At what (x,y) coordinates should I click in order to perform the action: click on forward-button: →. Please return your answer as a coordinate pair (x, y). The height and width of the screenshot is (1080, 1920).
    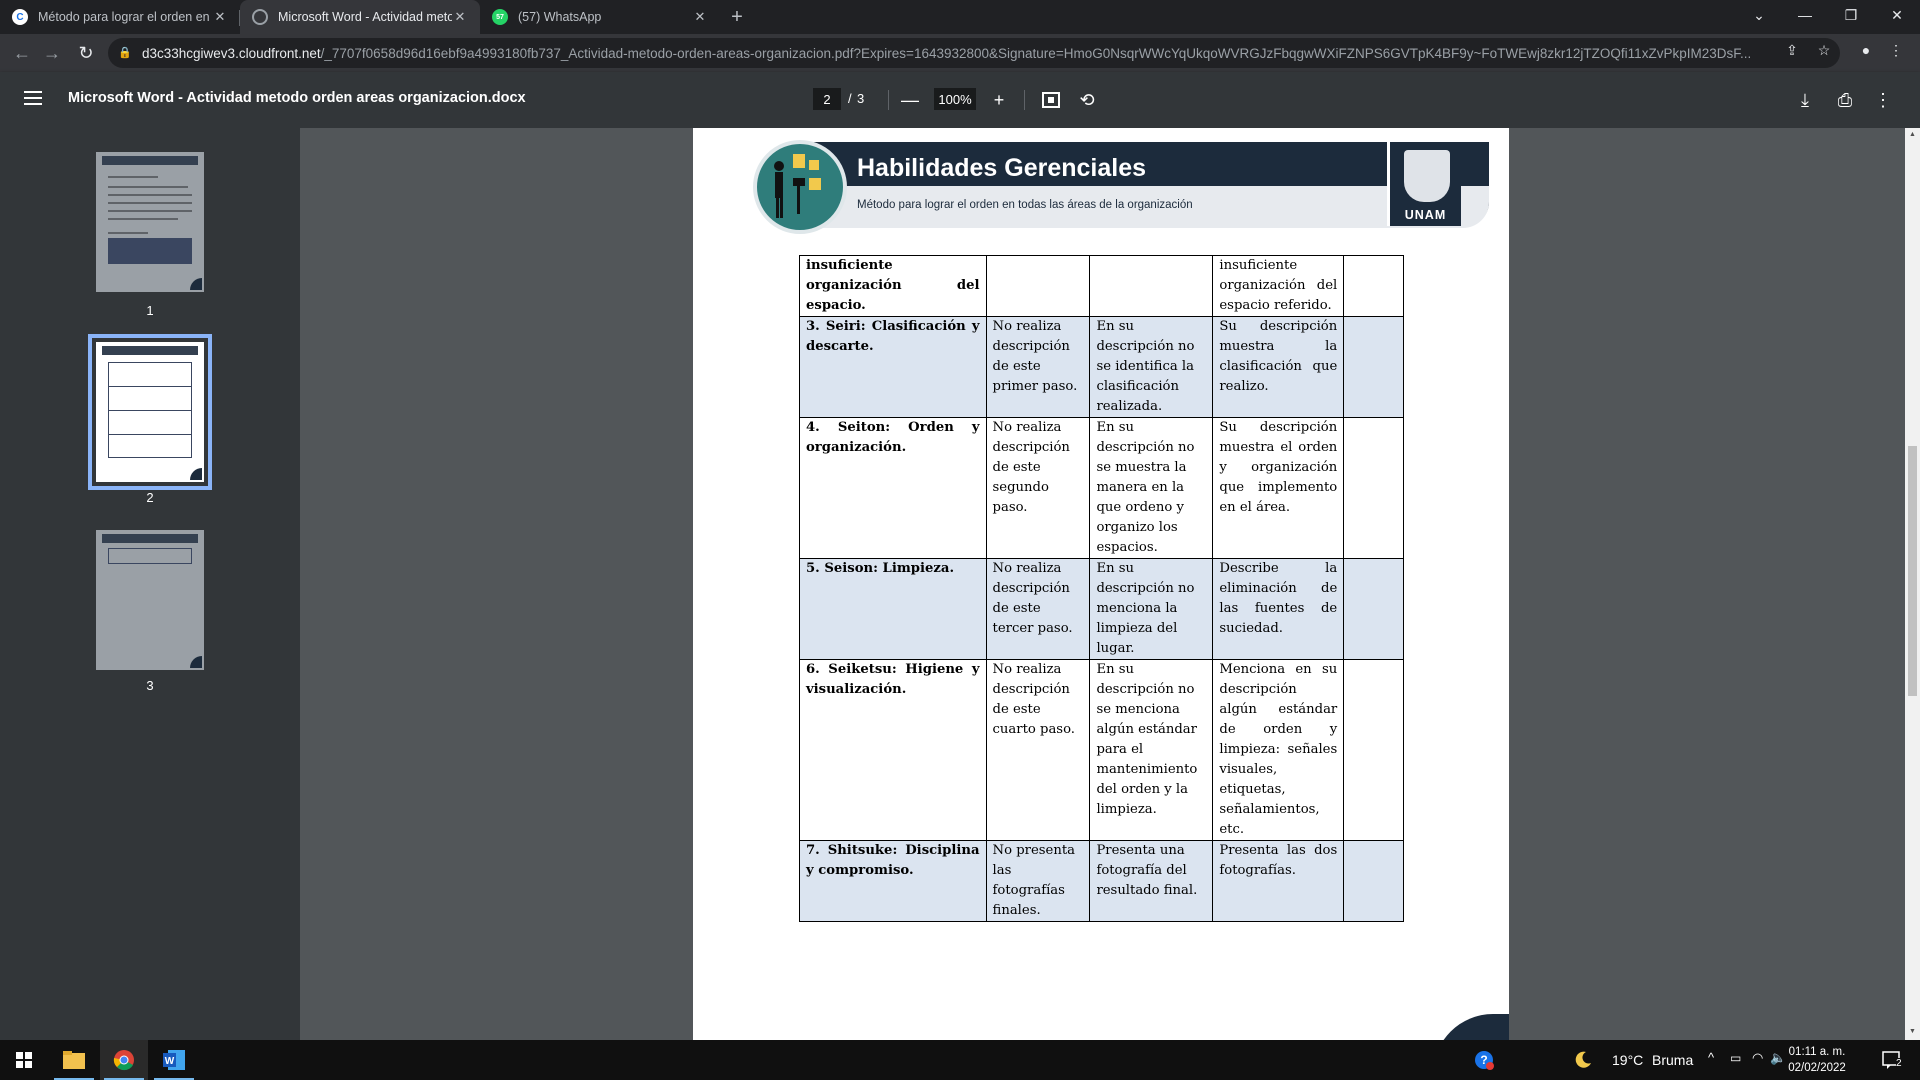
    Looking at the image, I should click on (52, 53).